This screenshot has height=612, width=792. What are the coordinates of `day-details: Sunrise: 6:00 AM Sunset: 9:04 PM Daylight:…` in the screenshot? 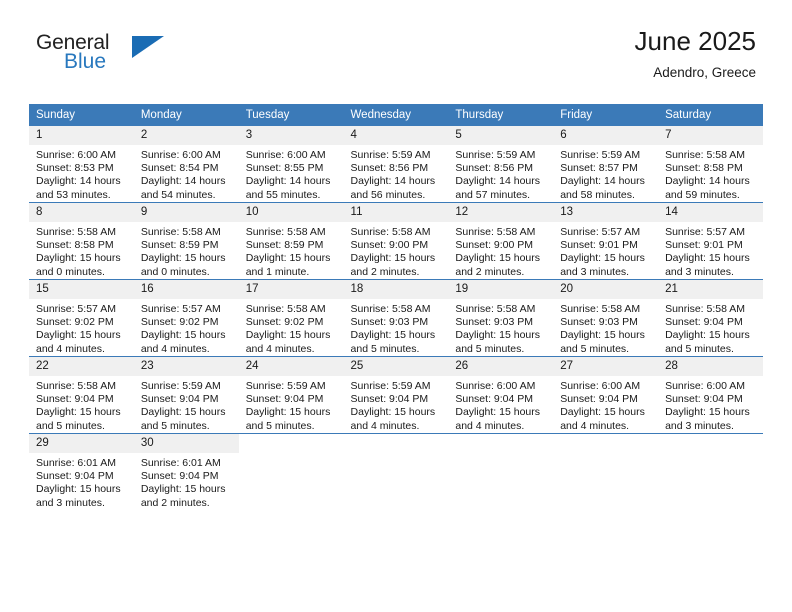 It's located at (710, 404).